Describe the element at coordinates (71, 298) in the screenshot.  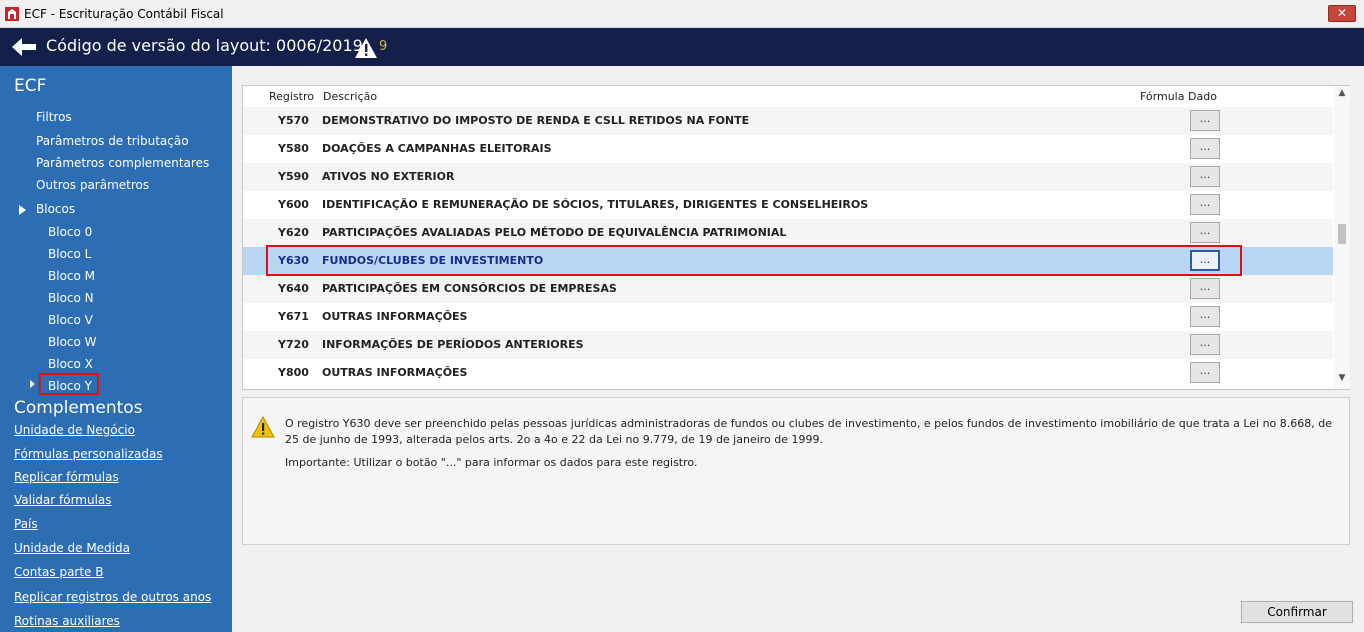
I see `sidebar-item-bloco-n: Bloco N` at that location.